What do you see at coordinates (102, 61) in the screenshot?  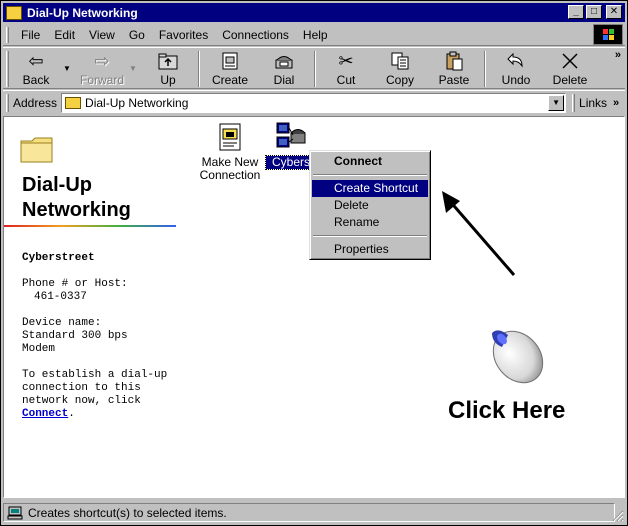 I see `forward-arrow-icon: ⇨` at bounding box center [102, 61].